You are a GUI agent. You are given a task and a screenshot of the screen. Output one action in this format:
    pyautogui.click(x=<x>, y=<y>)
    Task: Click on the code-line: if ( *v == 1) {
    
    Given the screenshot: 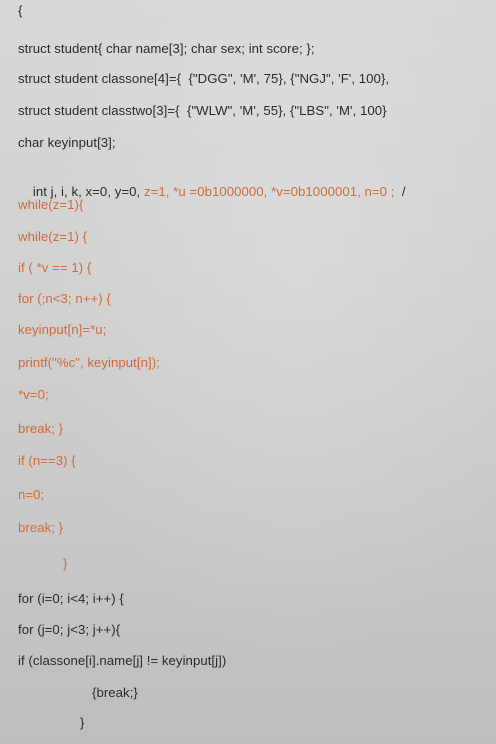 What is the action you would take?
    pyautogui.click(x=257, y=268)
    